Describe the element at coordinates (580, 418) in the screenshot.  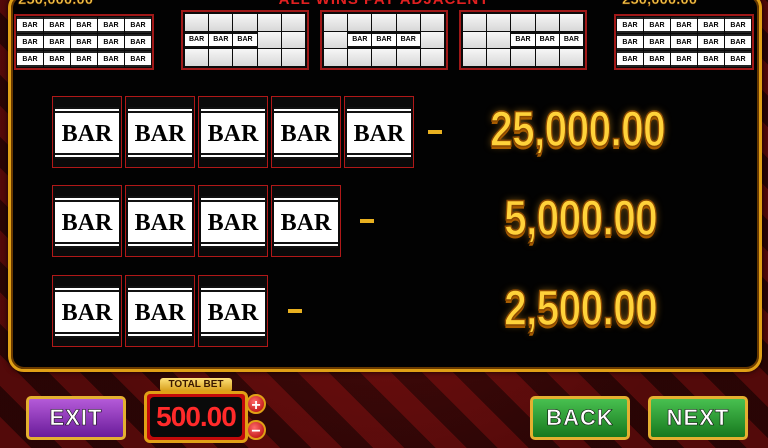
I see `back-button: BACK` at that location.